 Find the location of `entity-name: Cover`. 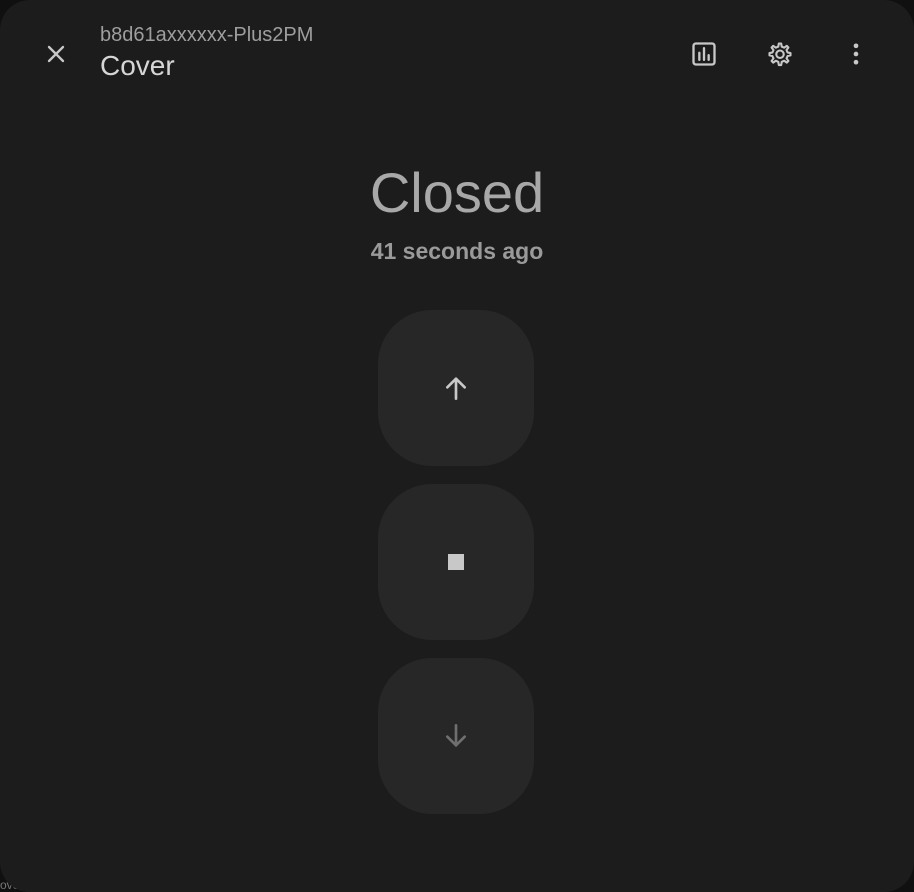

entity-name: Cover is located at coordinates (137, 65).